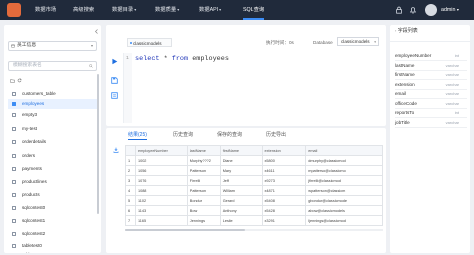  What do you see at coordinates (53, 208) in the screenshot?
I see `table-item: sqlcontest0` at bounding box center [53, 208].